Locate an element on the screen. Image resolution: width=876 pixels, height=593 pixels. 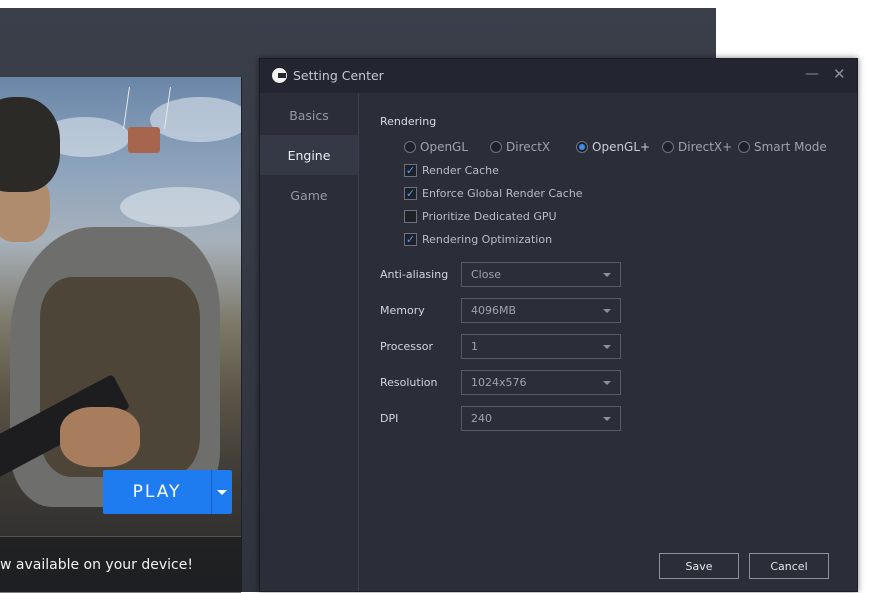
radio-label: DirectX+ is located at coordinates (705, 147).